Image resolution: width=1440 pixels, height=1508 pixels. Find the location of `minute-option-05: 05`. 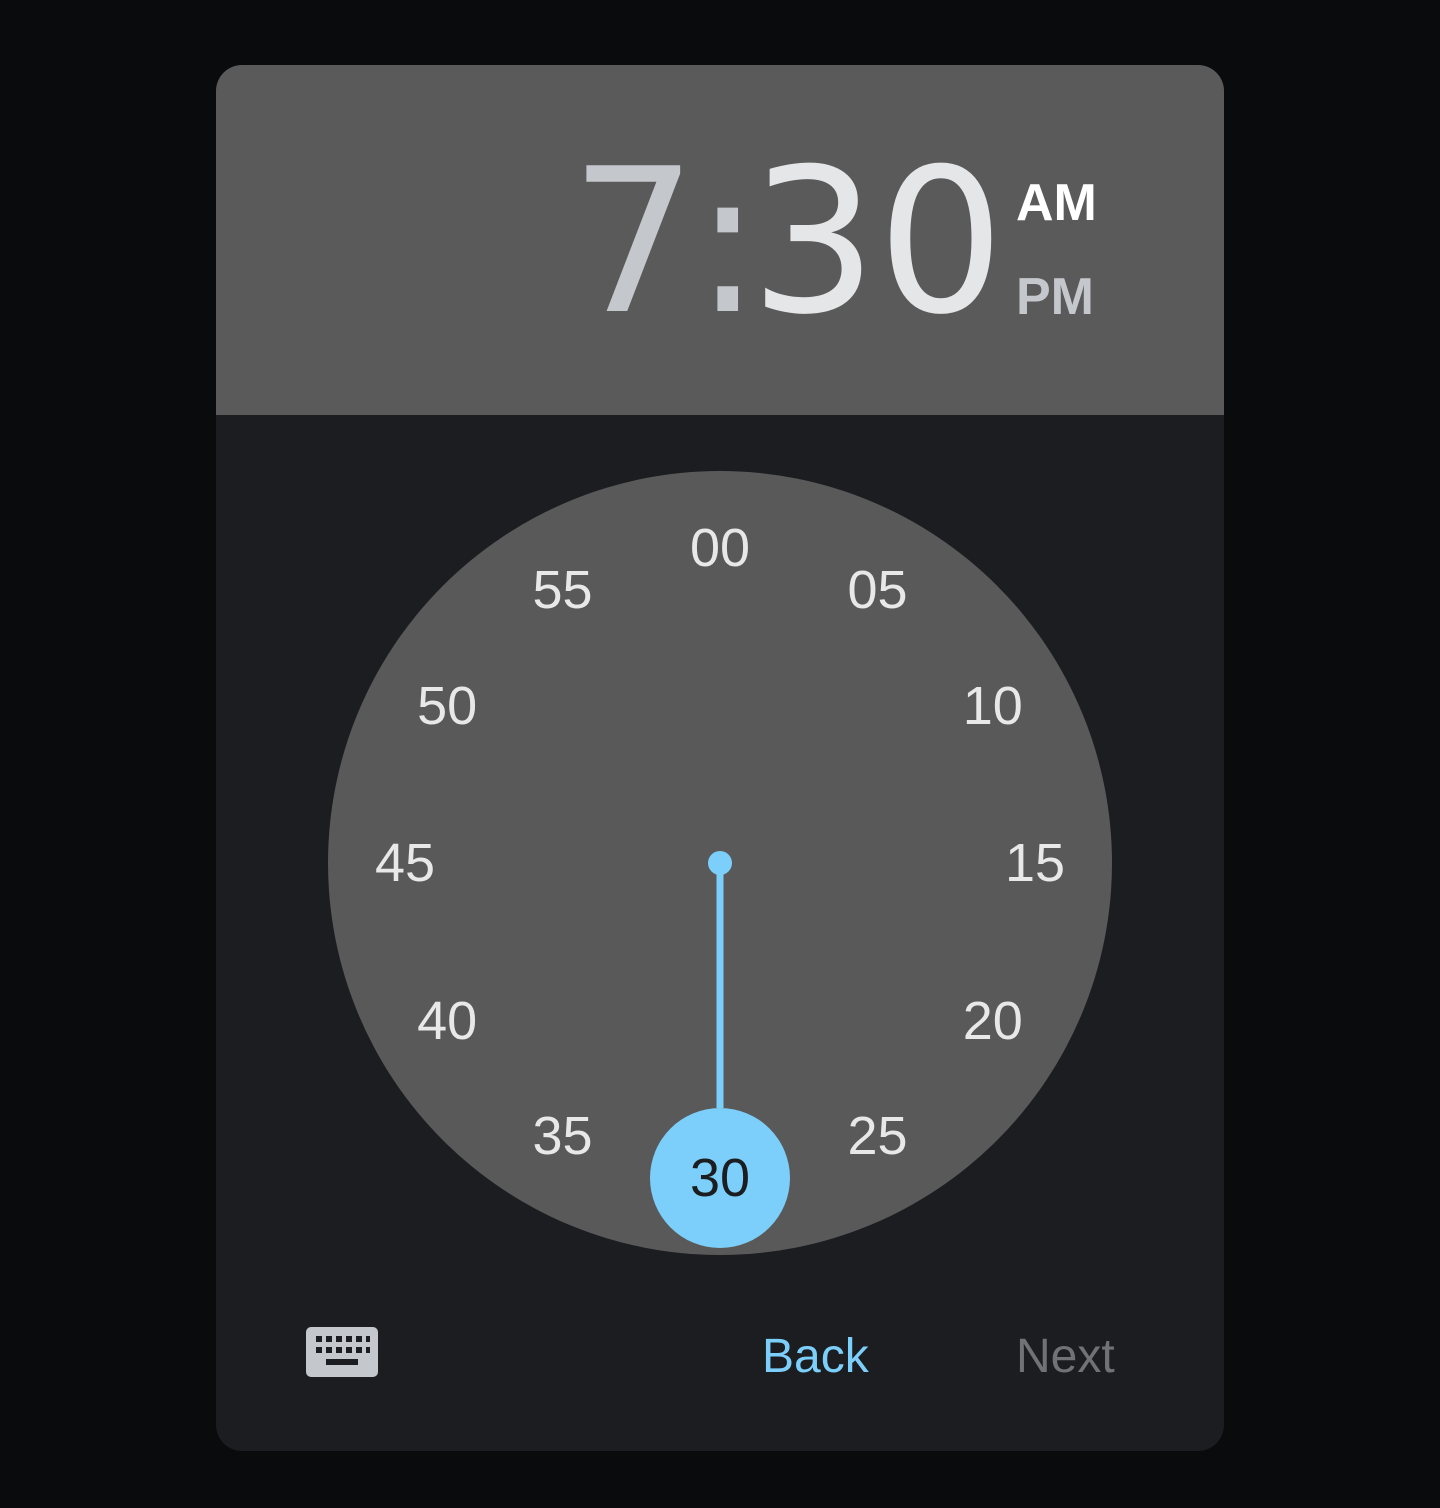

minute-option-05: 05 is located at coordinates (878, 590).